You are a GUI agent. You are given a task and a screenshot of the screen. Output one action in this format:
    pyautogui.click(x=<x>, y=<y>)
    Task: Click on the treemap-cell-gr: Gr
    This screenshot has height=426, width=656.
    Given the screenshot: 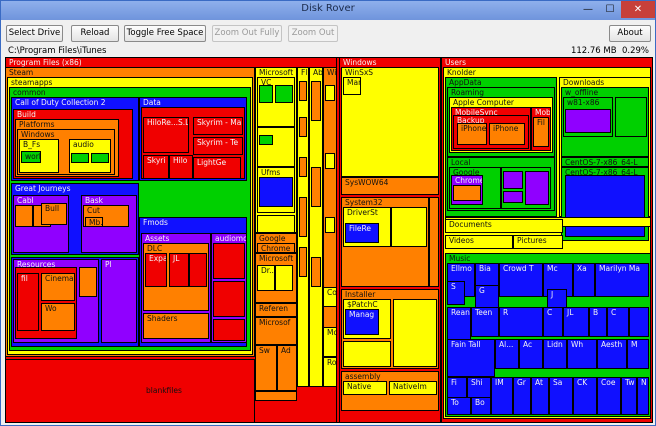 What is the action you would take?
    pyautogui.click(x=522, y=396)
    